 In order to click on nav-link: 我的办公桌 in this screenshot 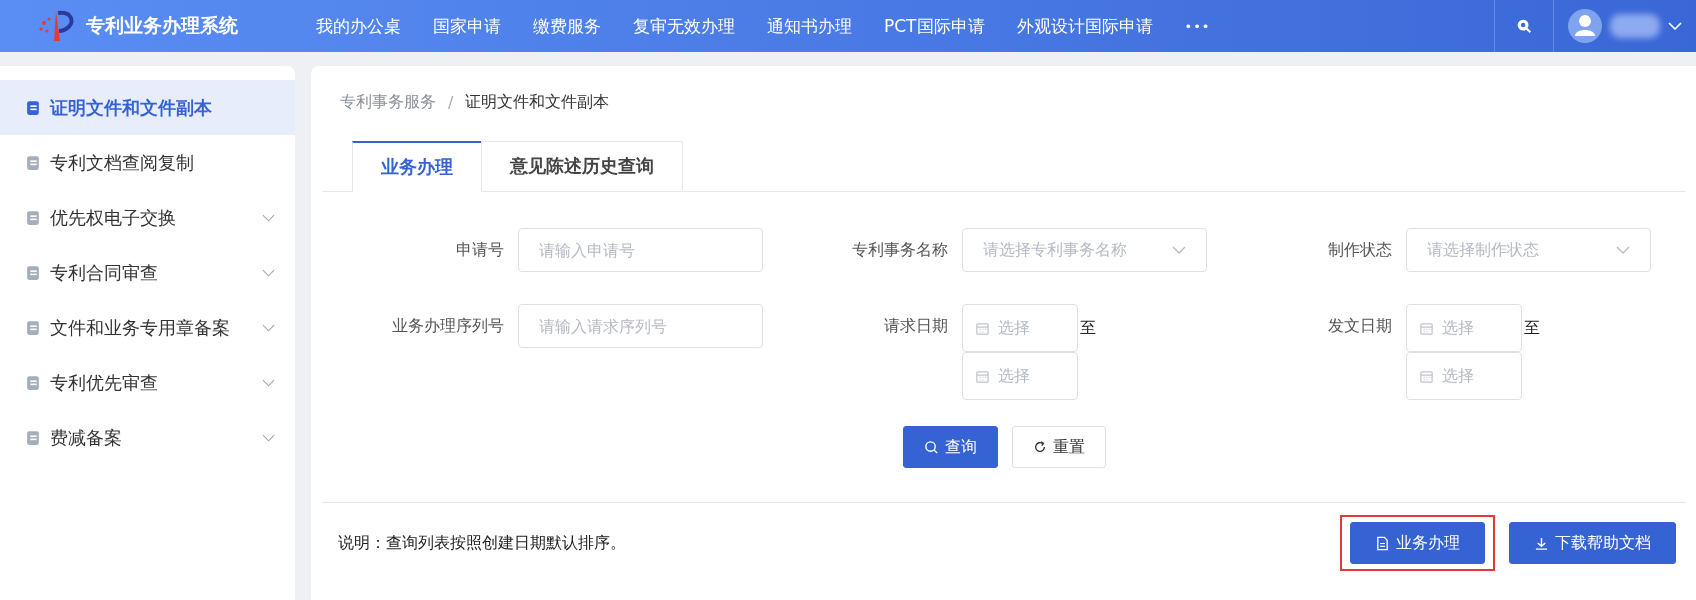, I will do `click(358, 26)`.